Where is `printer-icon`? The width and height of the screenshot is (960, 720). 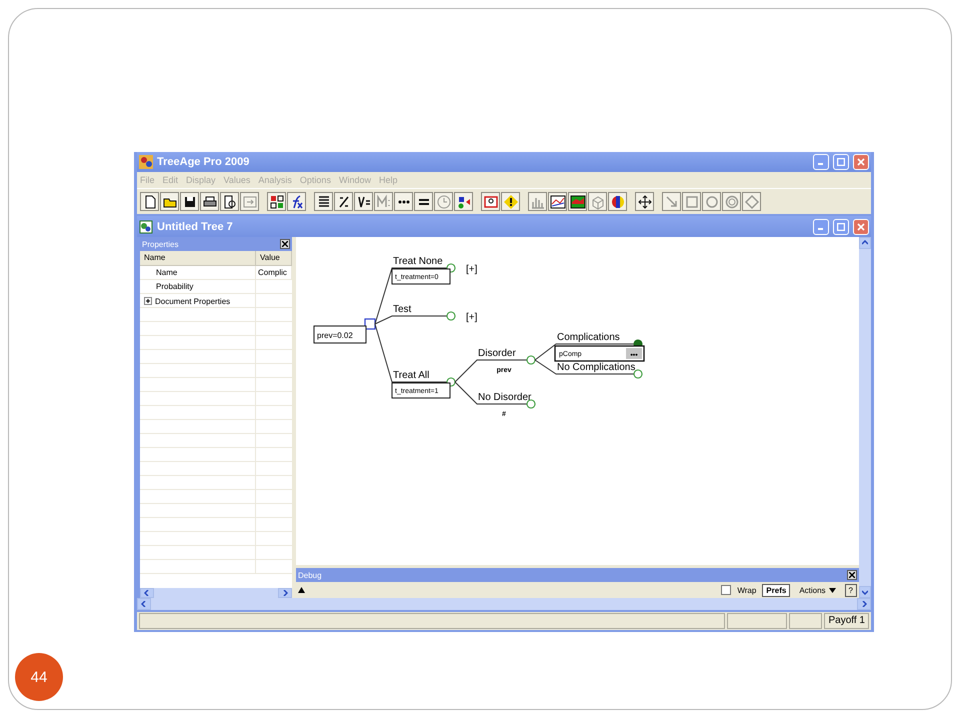
printer-icon is located at coordinates (210, 202).